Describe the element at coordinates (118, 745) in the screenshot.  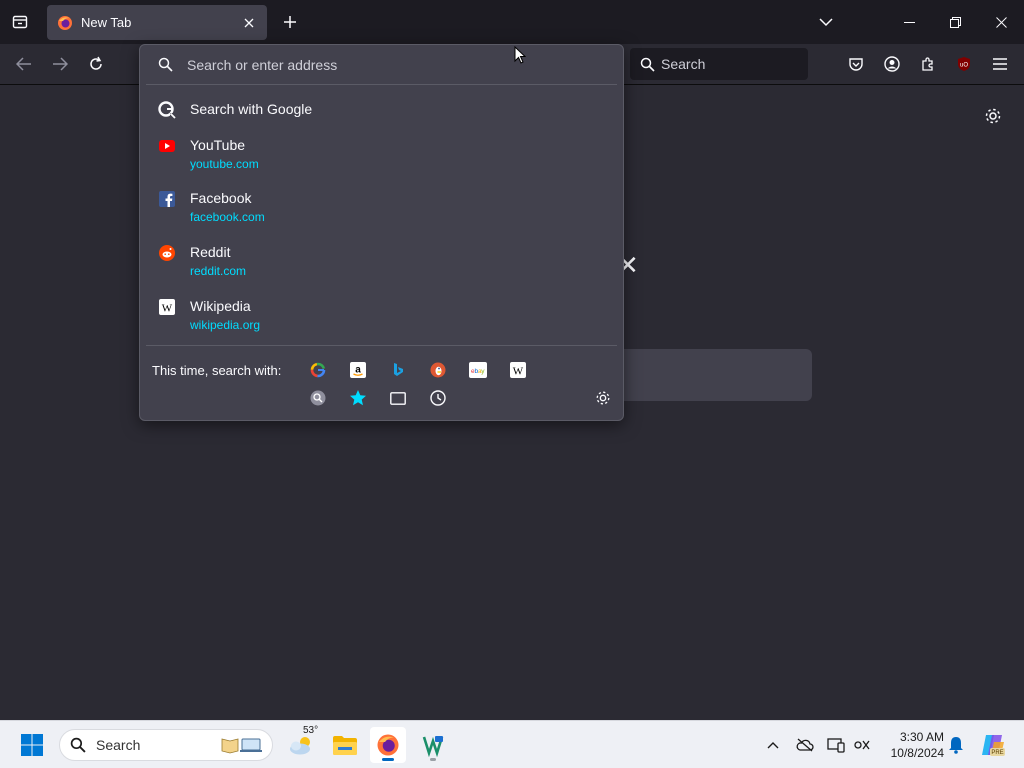
I see `taskbar-search-placeholder: Search` at that location.